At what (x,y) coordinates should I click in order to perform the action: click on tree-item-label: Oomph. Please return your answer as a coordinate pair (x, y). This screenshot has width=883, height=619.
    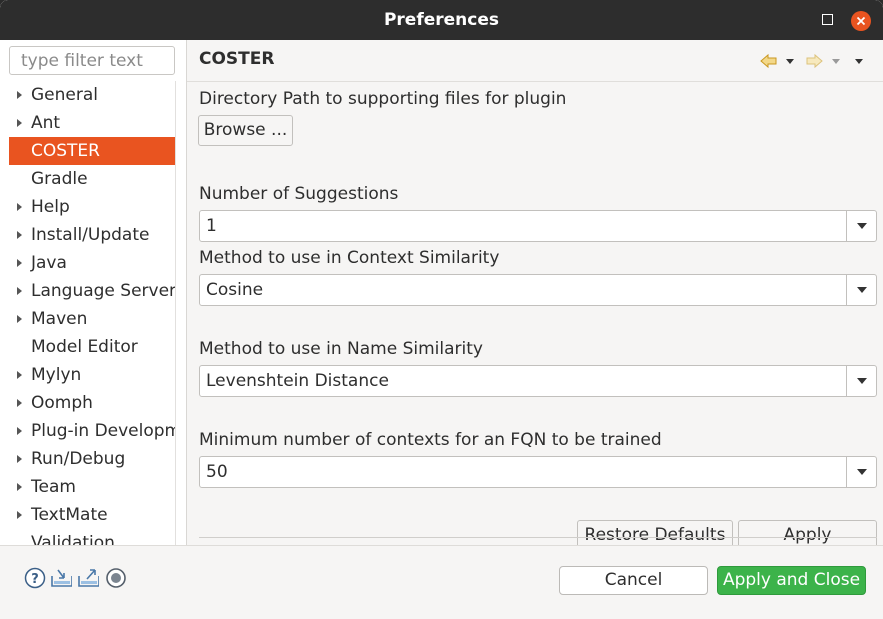
    Looking at the image, I should click on (62, 403).